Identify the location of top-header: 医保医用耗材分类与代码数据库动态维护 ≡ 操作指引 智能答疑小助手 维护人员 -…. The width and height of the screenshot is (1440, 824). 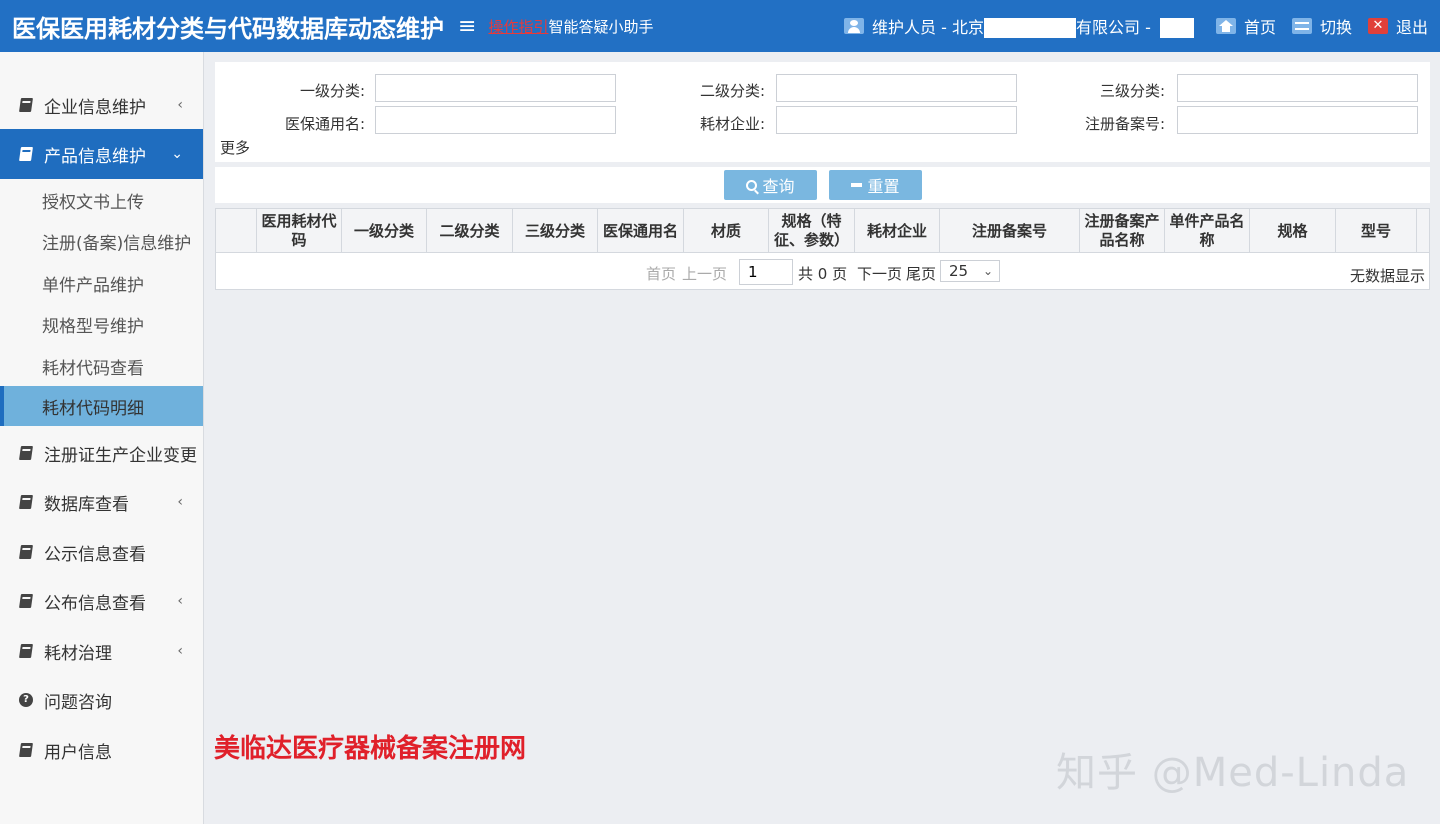
(720, 26).